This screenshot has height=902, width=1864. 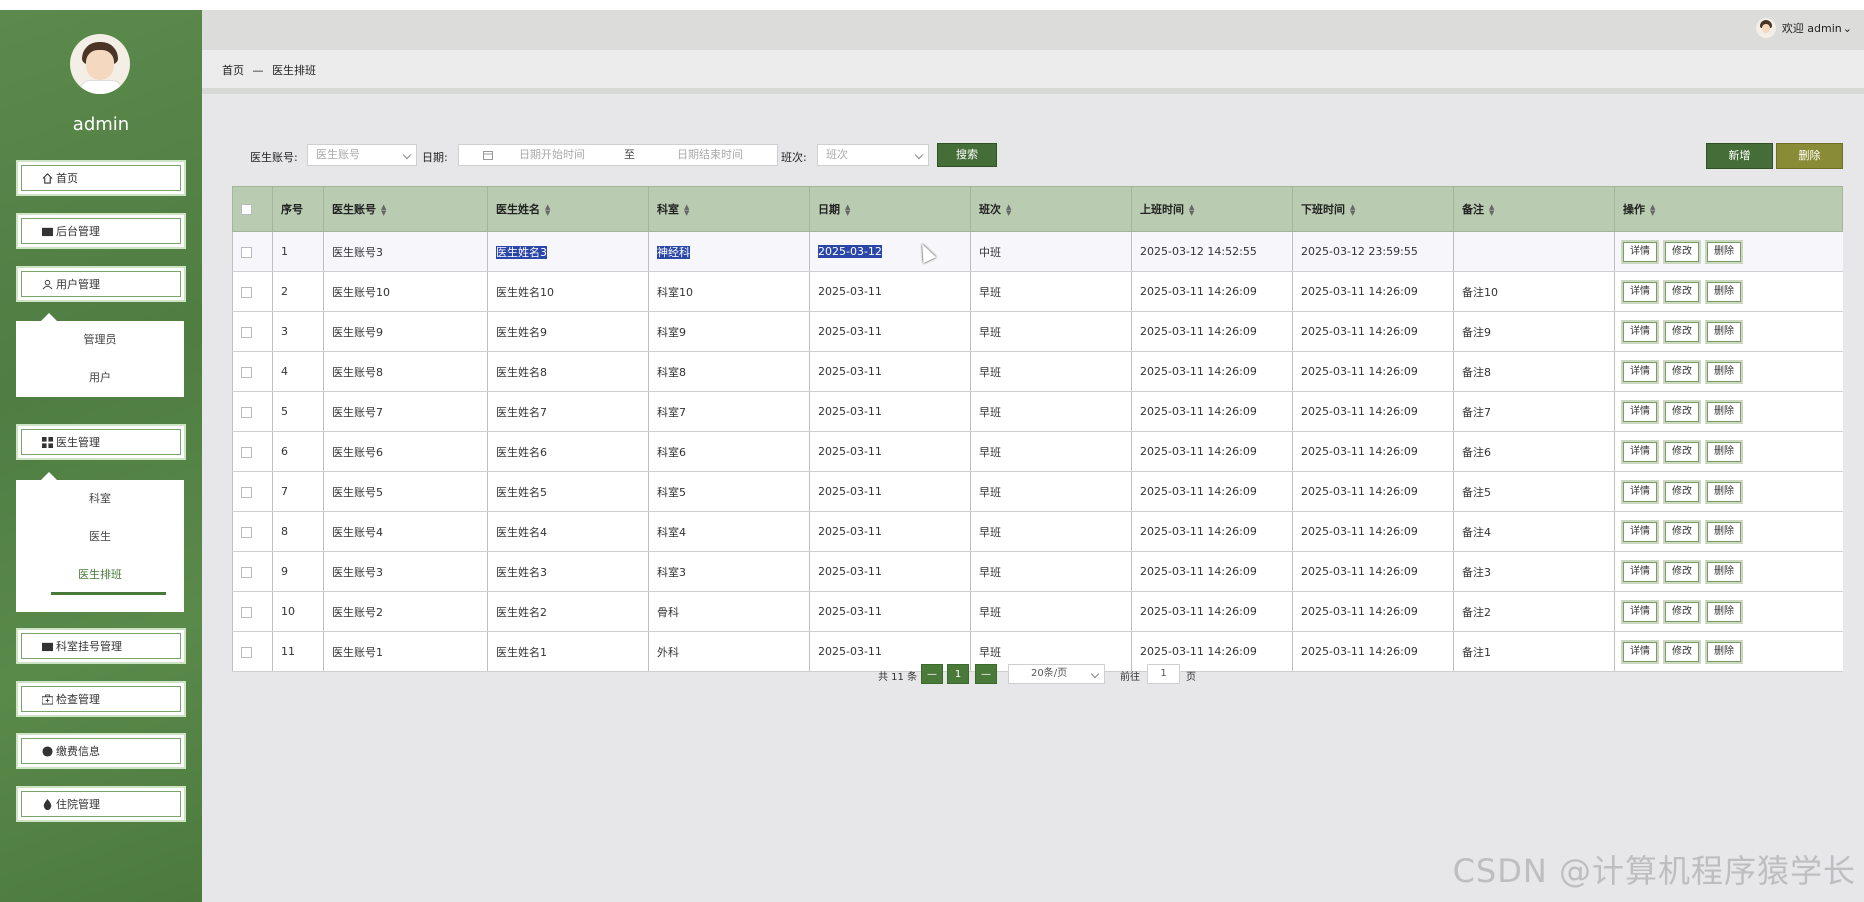 What do you see at coordinates (101, 804) in the screenshot?
I see `sidebar-item-inpatient: 住院管理` at bounding box center [101, 804].